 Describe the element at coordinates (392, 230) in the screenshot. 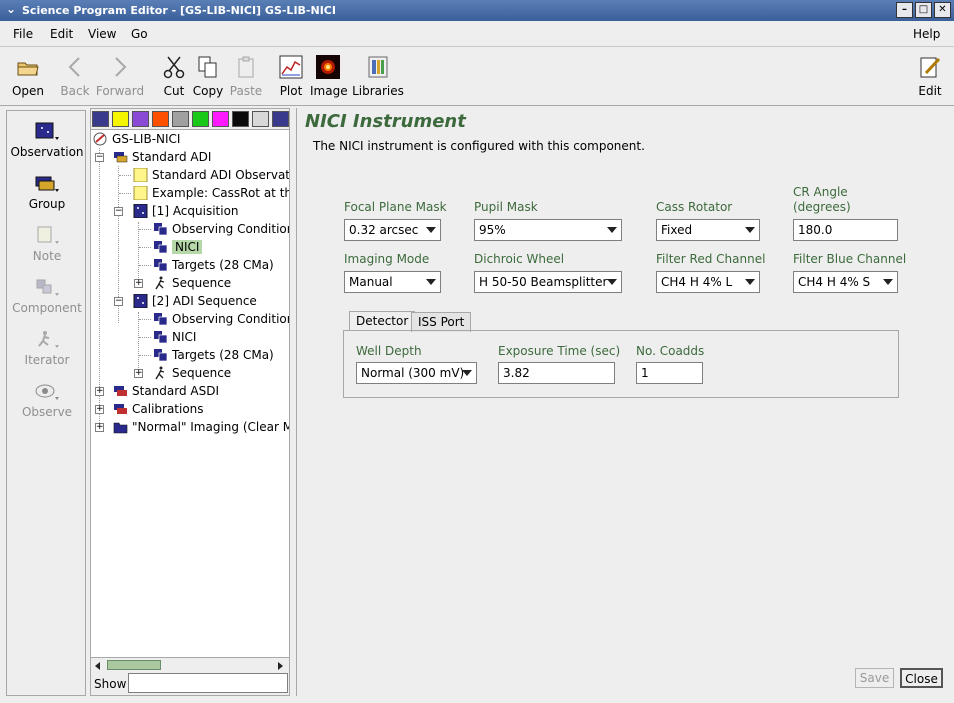

I see `focal-plane-mask-select: 0.32 arcsec` at that location.